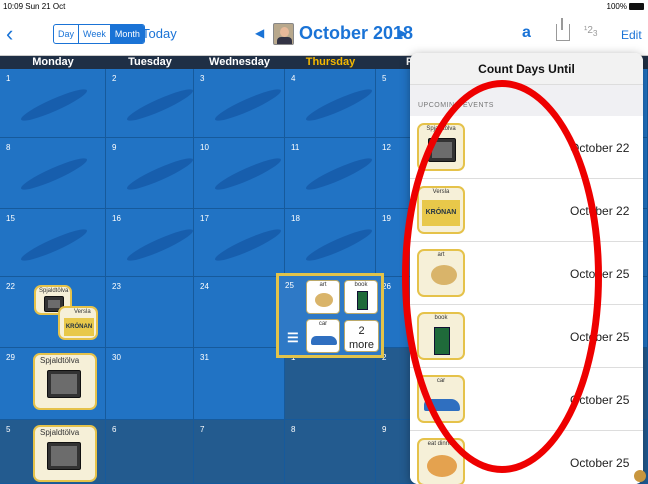 The image size is (648, 484). What do you see at coordinates (526, 69) in the screenshot?
I see `popover-title: Count Days Until` at bounding box center [526, 69].